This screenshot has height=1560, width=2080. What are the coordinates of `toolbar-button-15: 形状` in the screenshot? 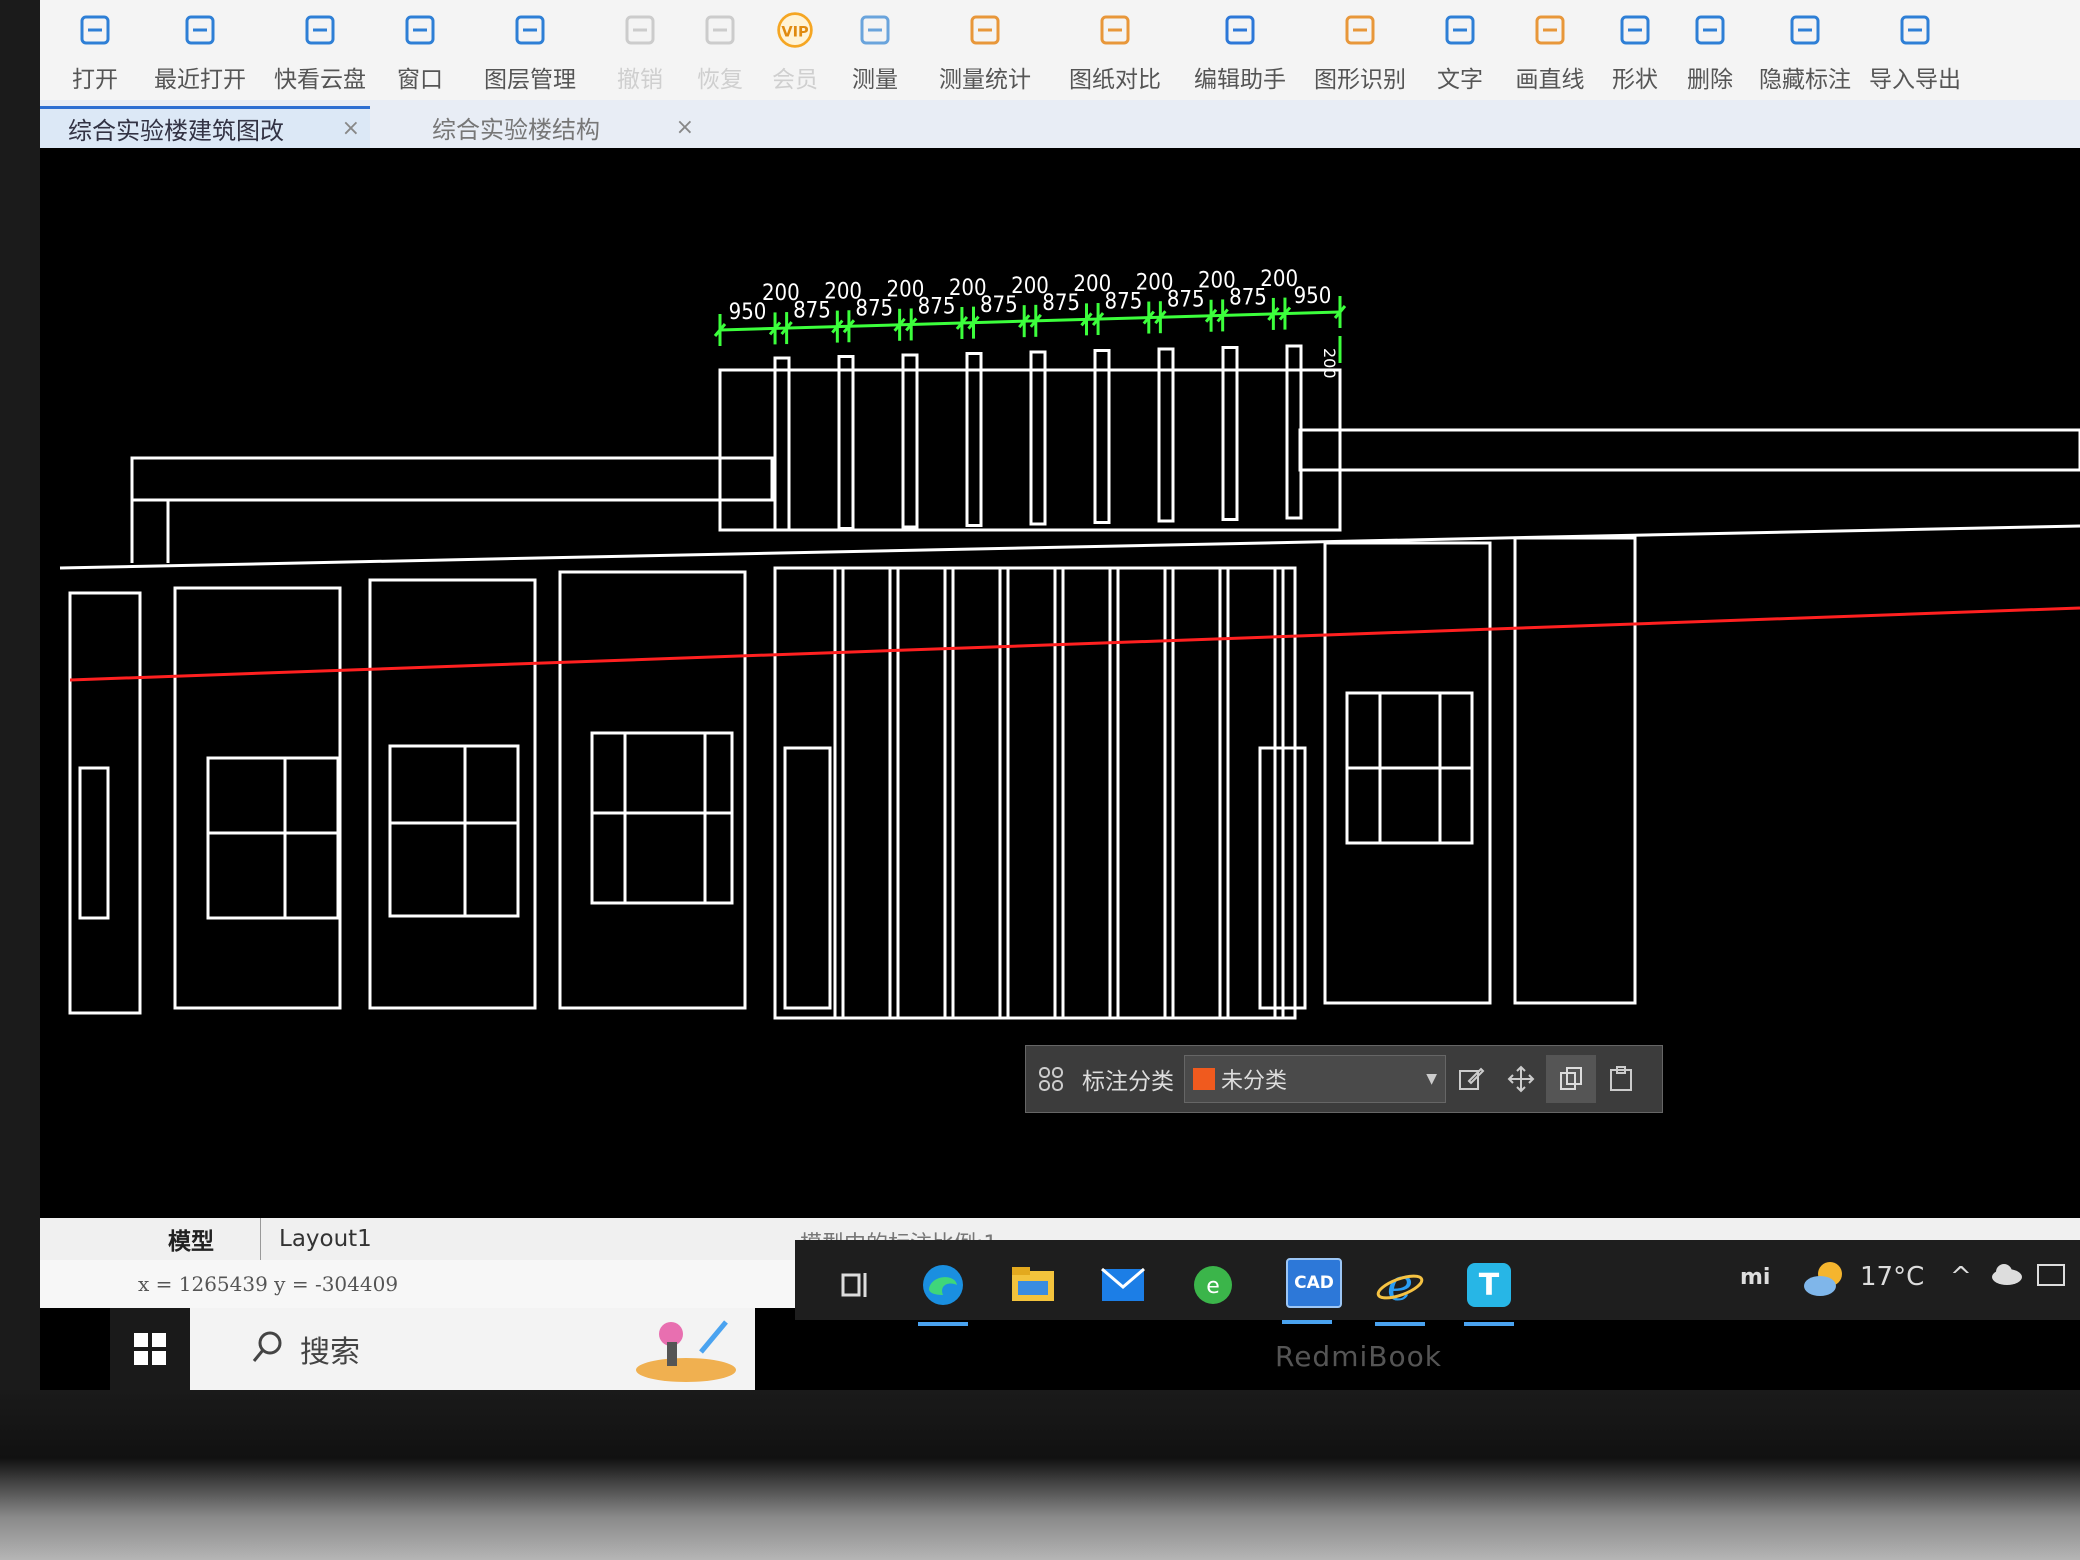 It's located at (1635, 50).